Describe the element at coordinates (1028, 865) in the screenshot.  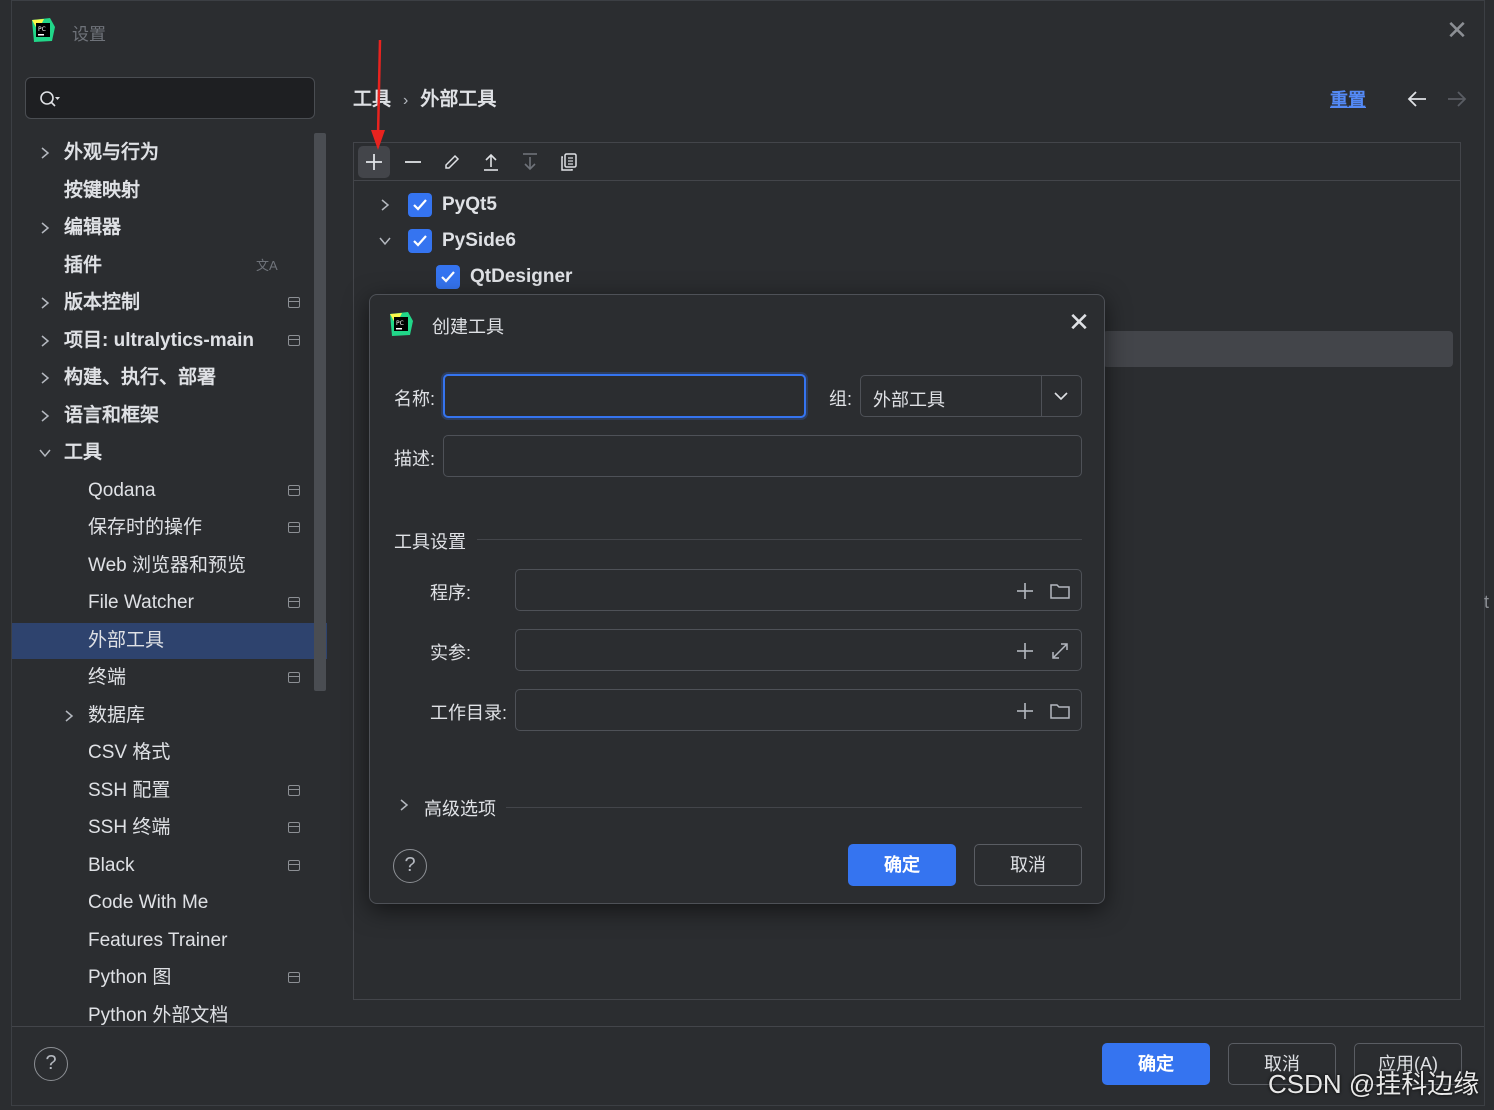
I see `dialog-cancel-button: 取消` at that location.